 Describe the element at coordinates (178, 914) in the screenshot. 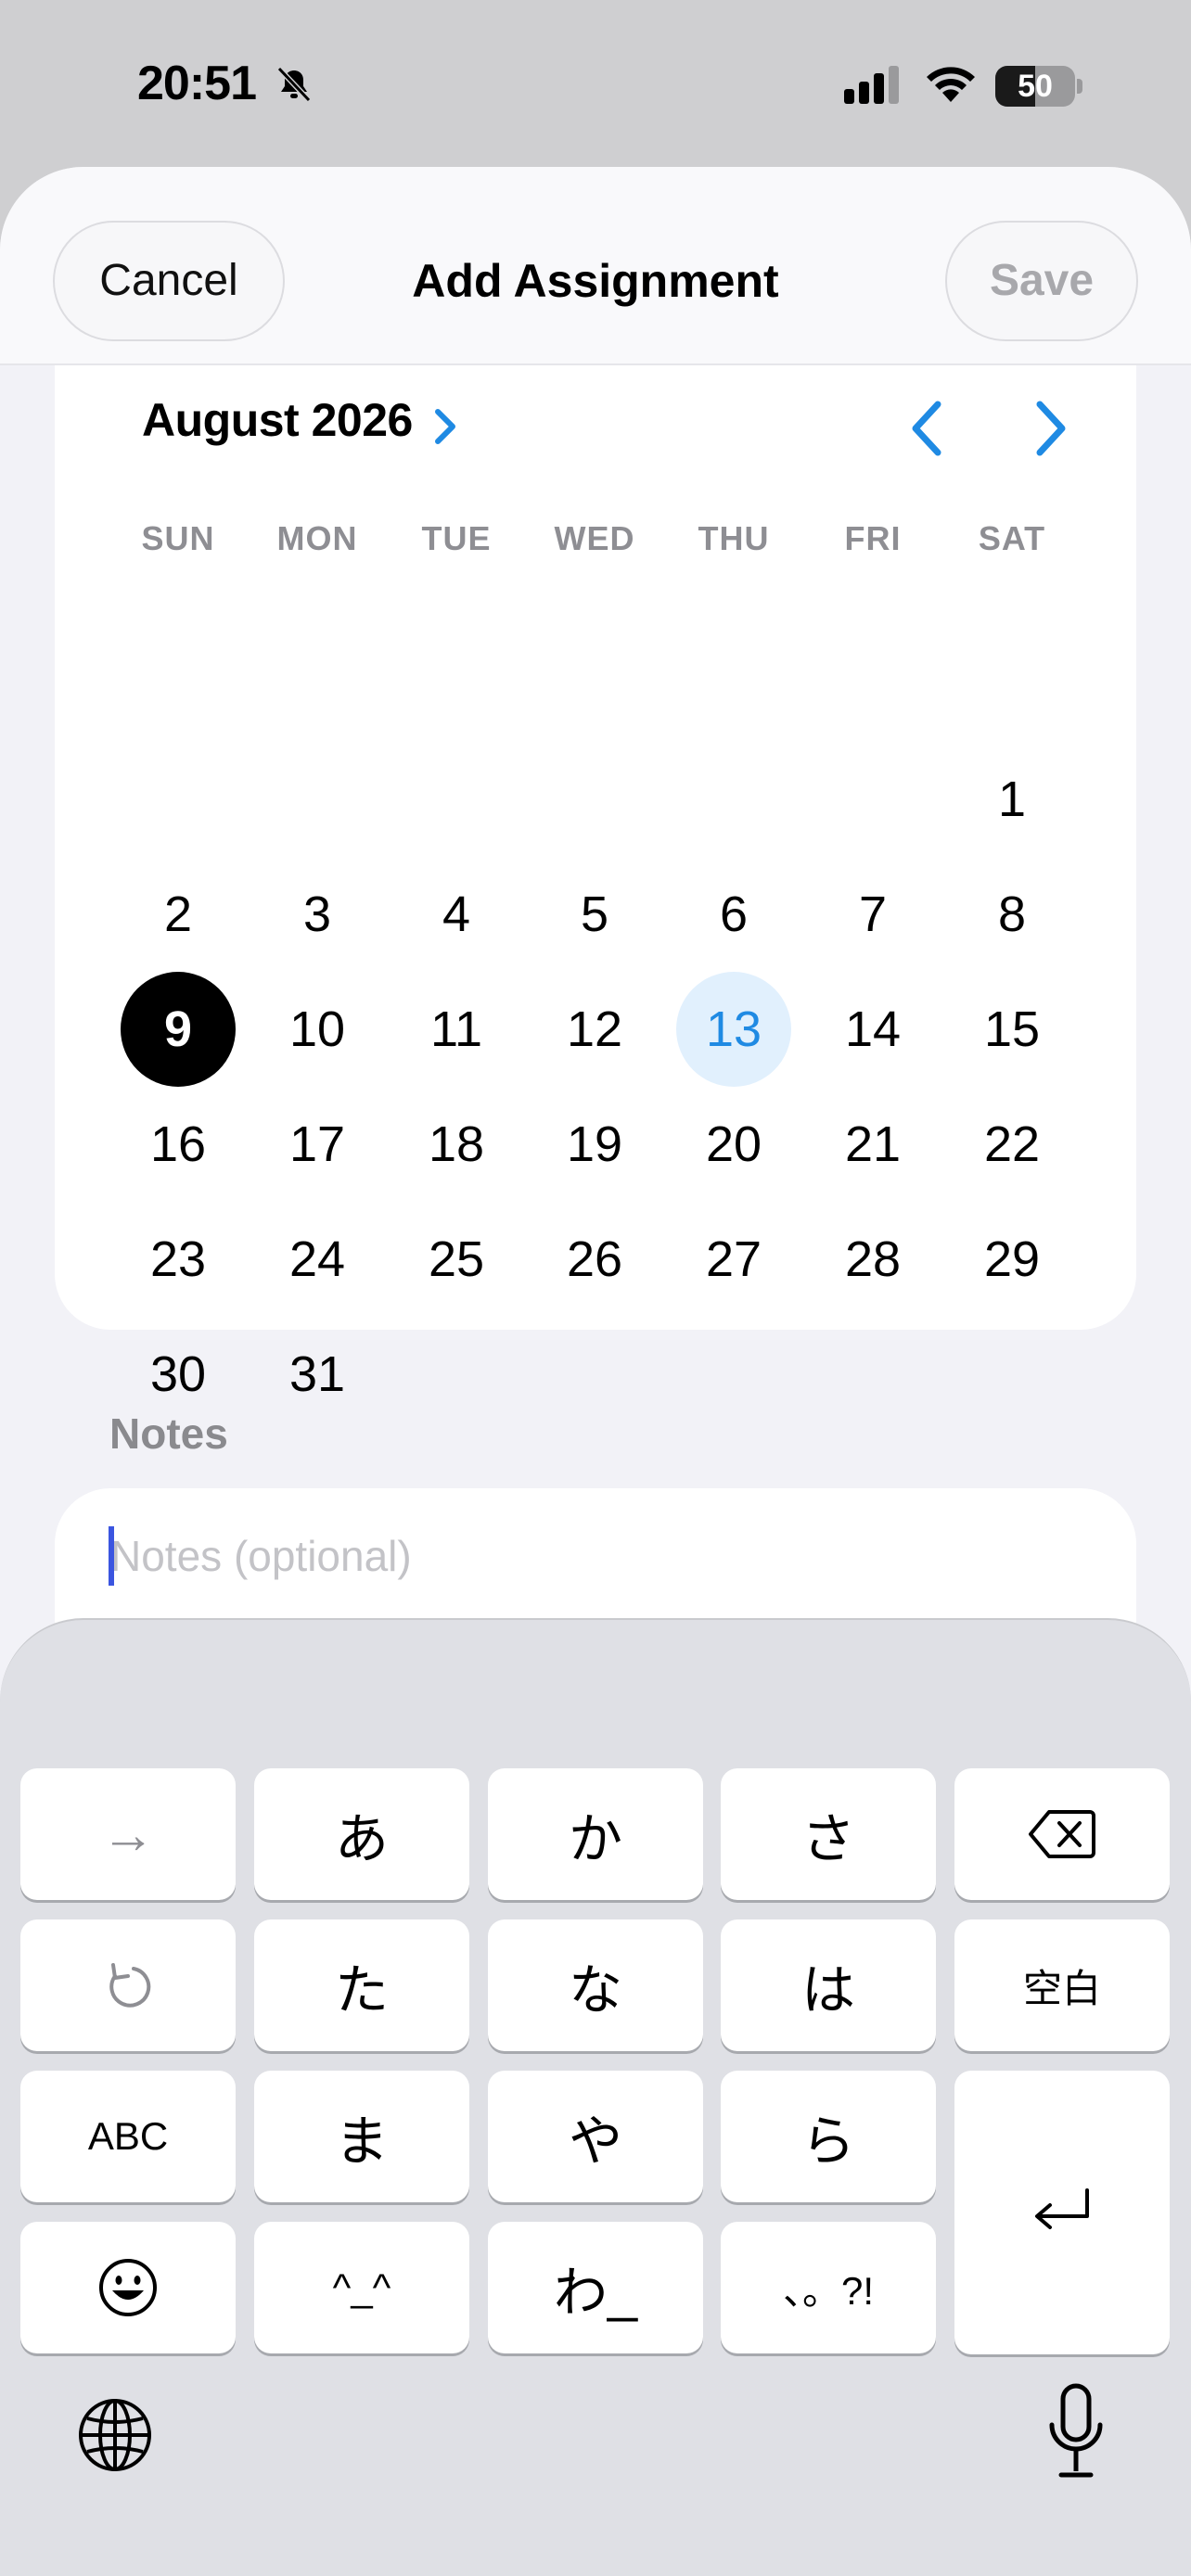

I see `day-2: 2` at that location.